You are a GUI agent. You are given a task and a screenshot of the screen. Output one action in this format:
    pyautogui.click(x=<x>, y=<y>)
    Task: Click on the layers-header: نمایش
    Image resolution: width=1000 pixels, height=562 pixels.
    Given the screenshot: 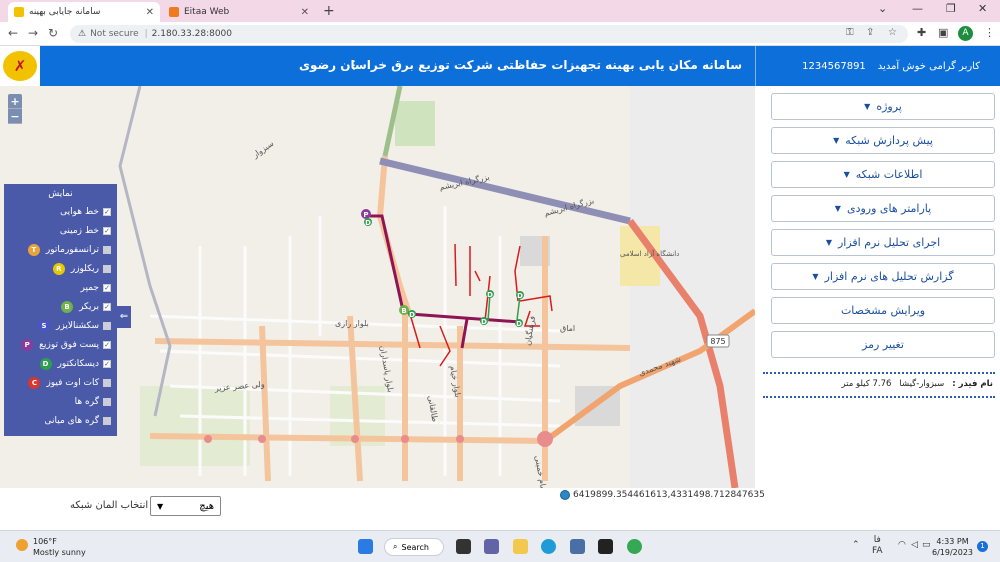 What is the action you would take?
    pyautogui.click(x=60, y=194)
    